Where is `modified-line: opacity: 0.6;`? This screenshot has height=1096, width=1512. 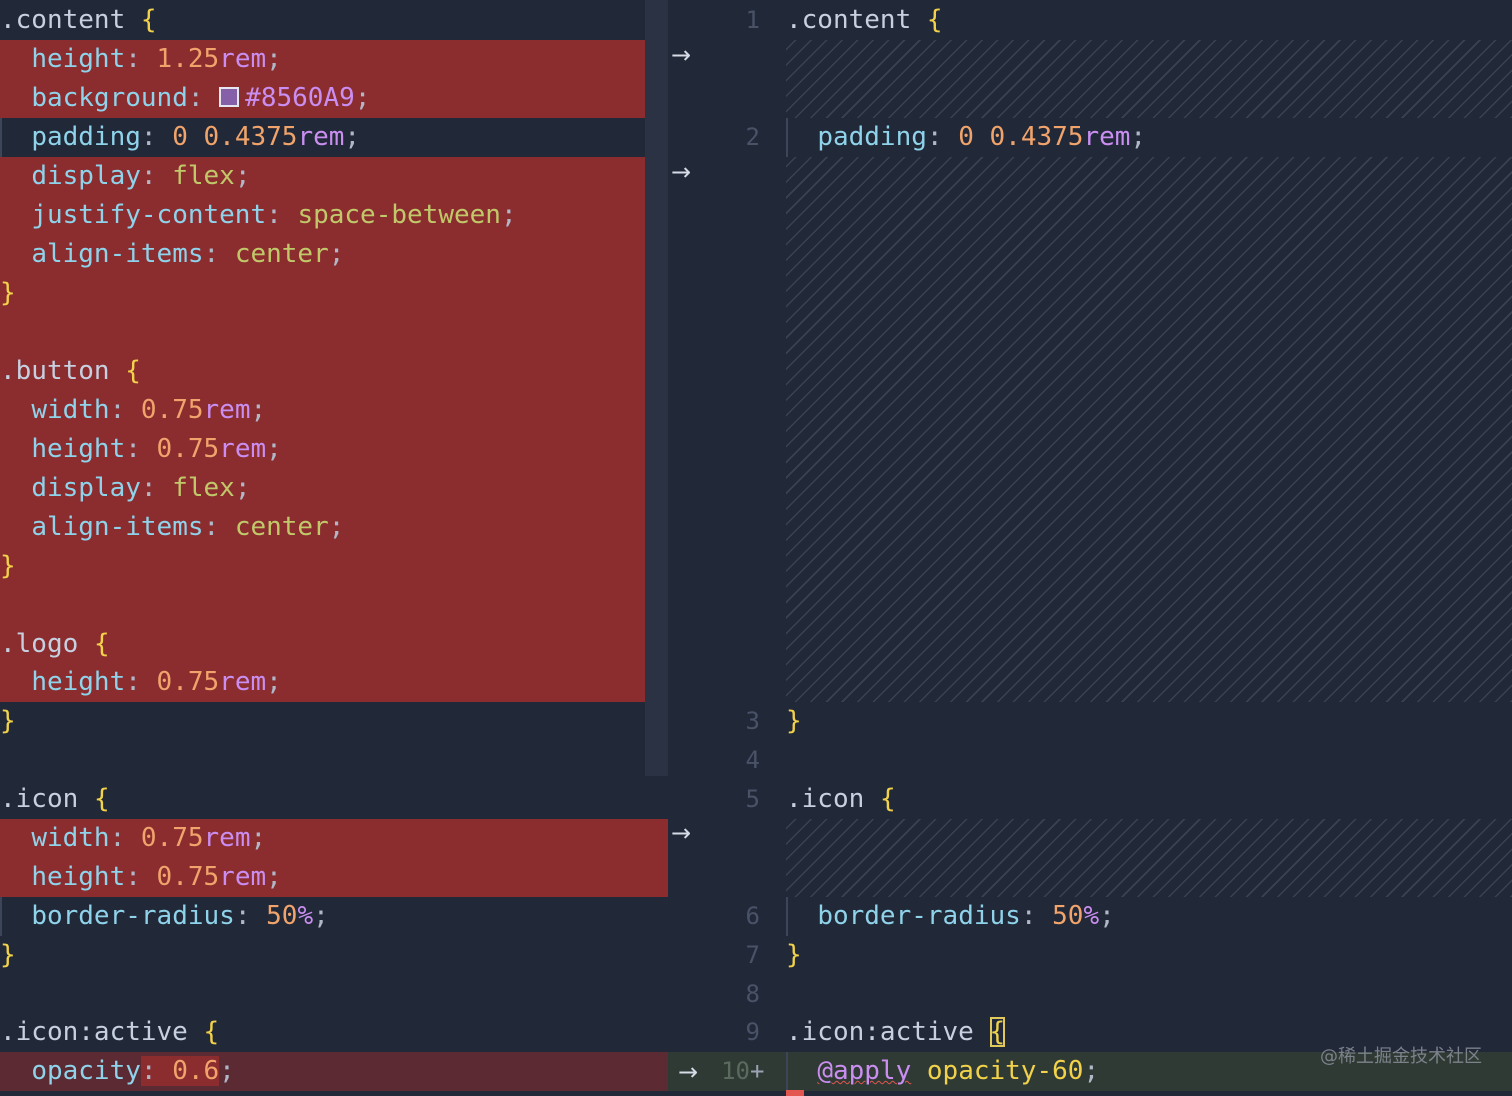
modified-line: opacity: 0.6; is located at coordinates (334, 1071).